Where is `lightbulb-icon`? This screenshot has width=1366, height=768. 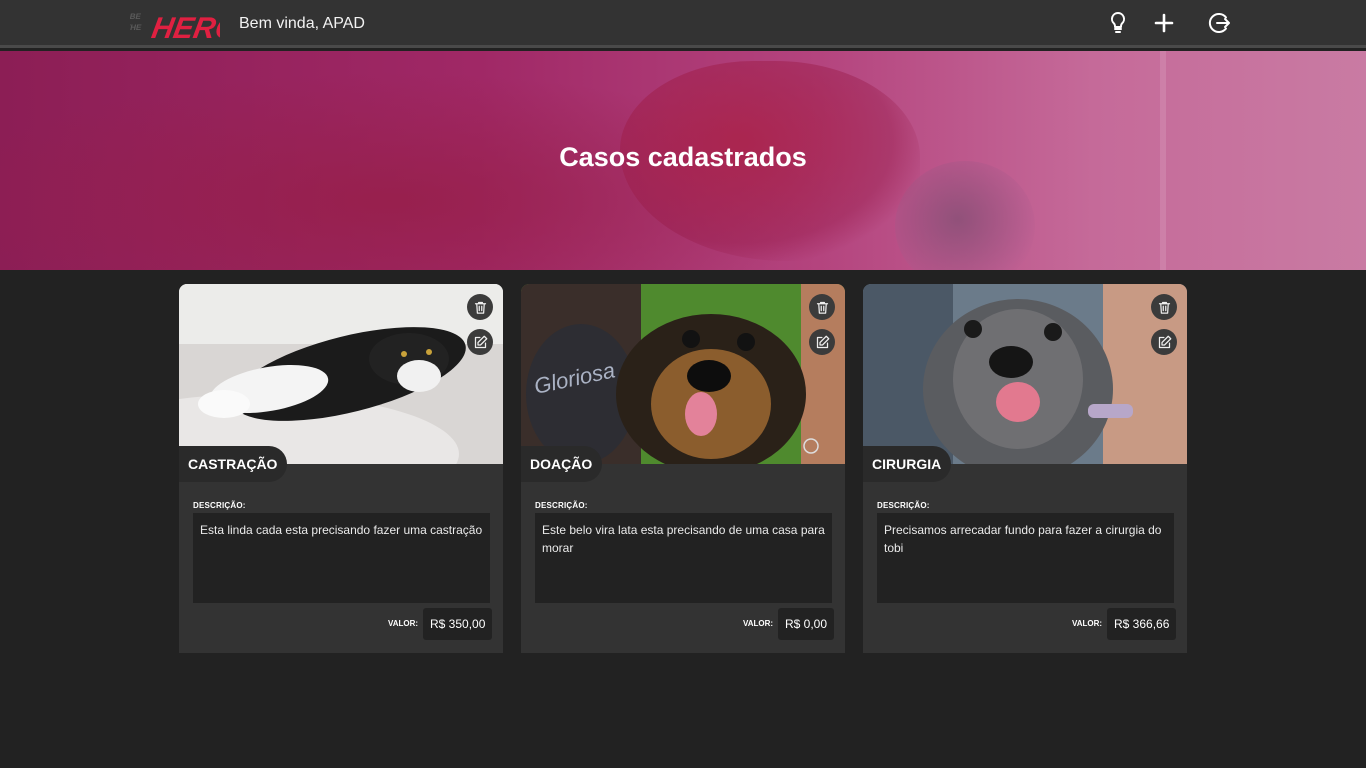
lightbulb-icon is located at coordinates (1118, 23).